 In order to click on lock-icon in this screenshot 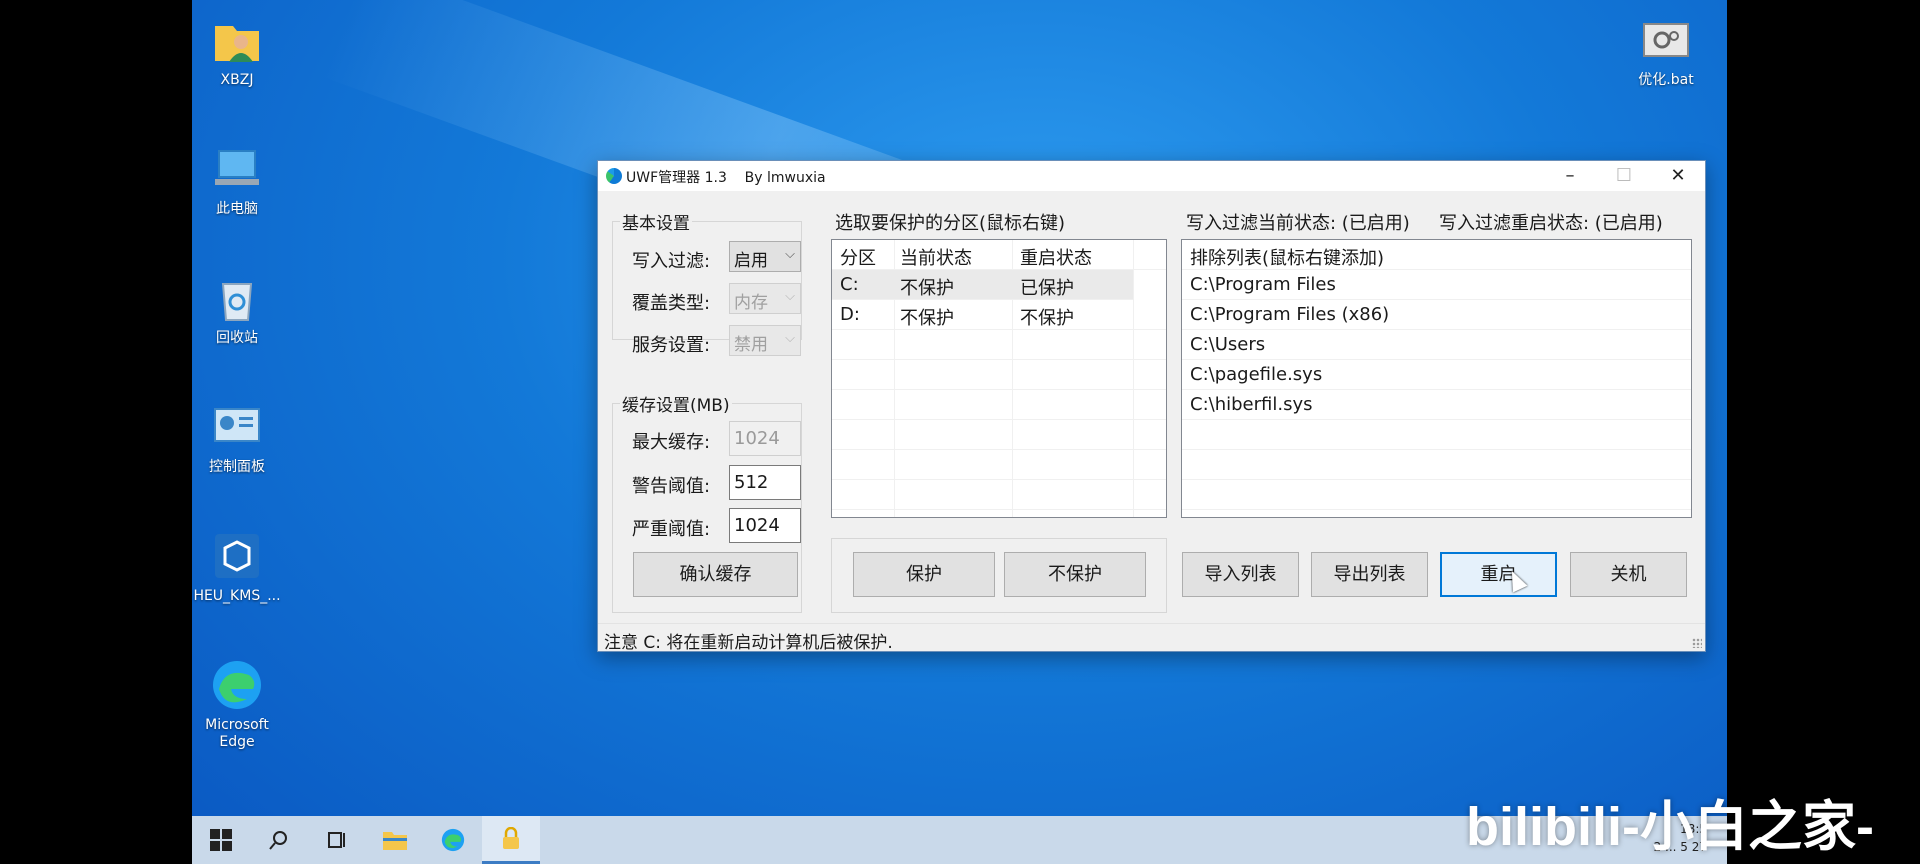, I will do `click(511, 837)`.